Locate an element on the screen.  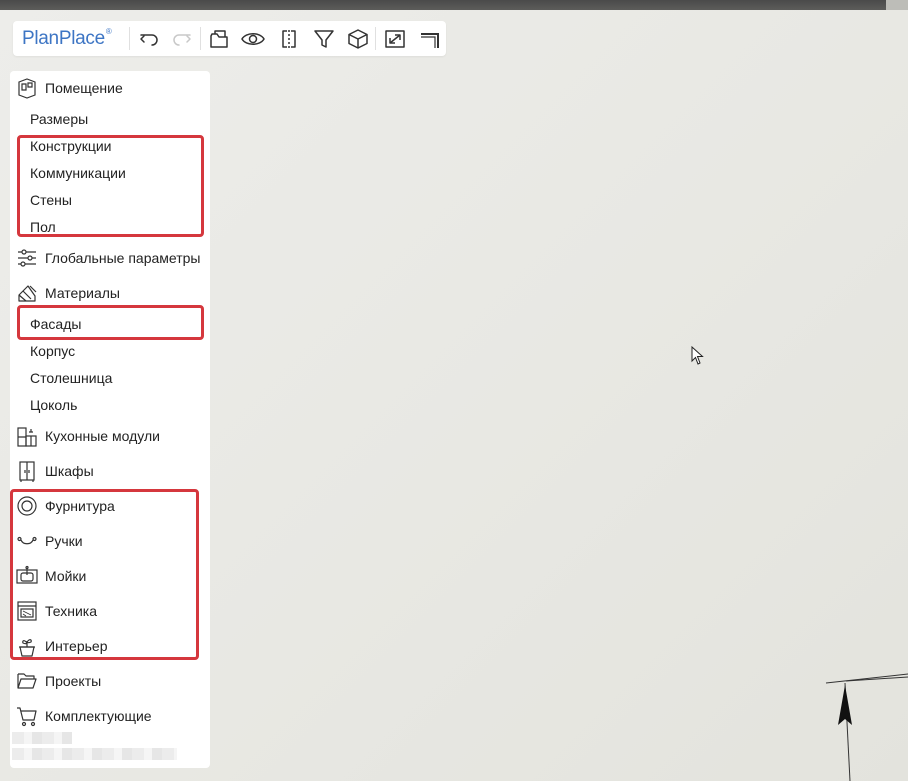
materials-icon is located at coordinates (27, 293).